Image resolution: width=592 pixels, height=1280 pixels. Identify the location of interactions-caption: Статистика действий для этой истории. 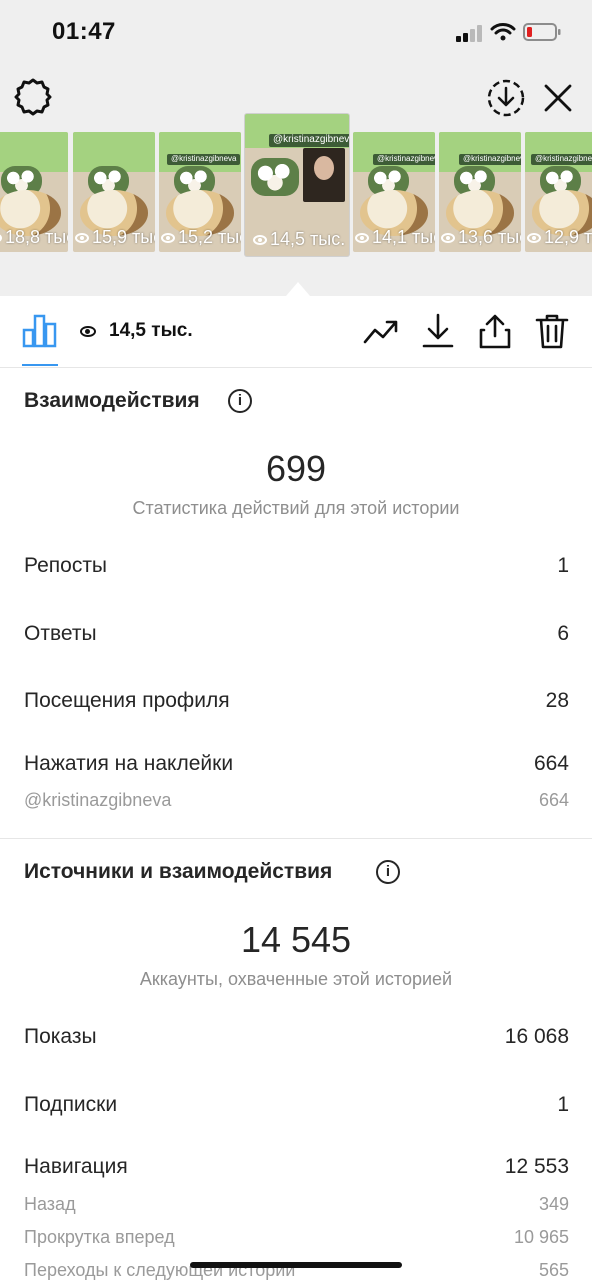
(296, 508).